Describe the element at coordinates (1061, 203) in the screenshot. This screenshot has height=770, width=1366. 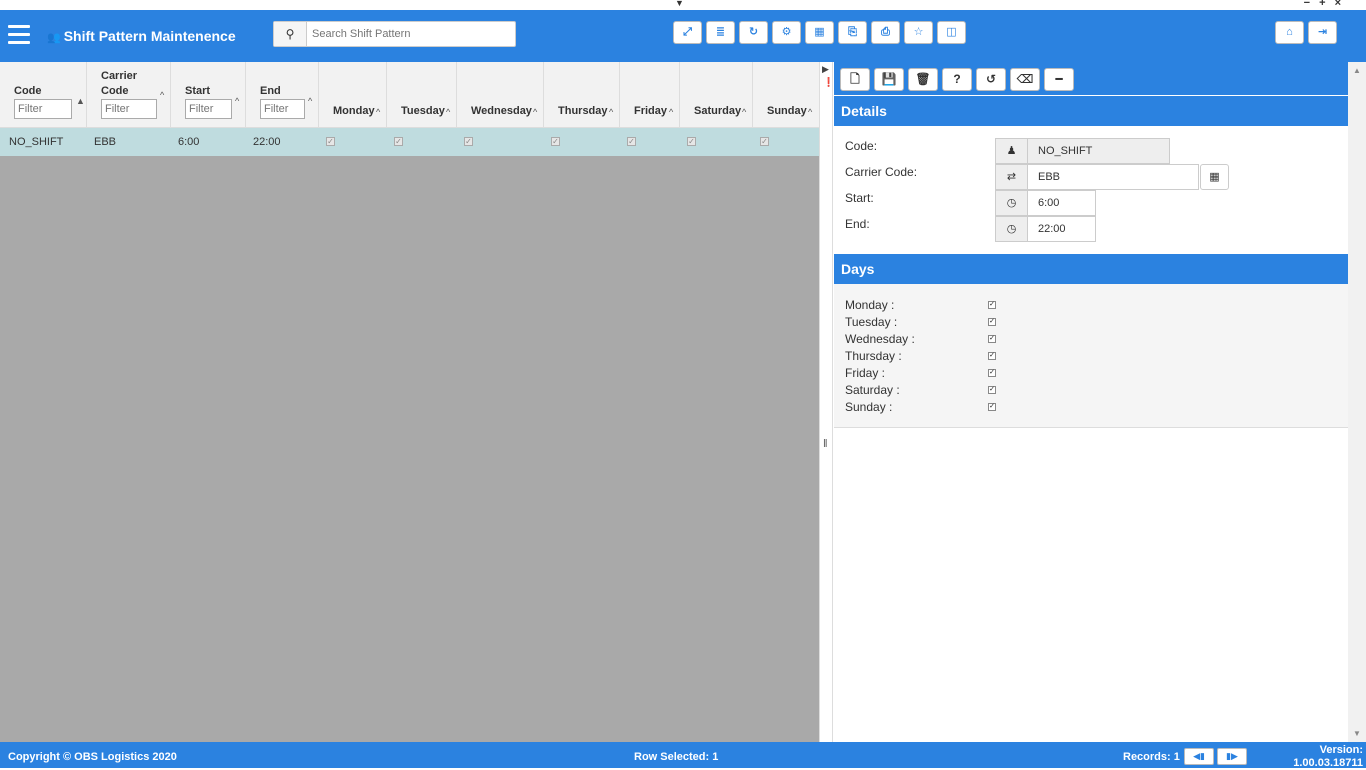
I see `start-time-field: 6:00` at that location.